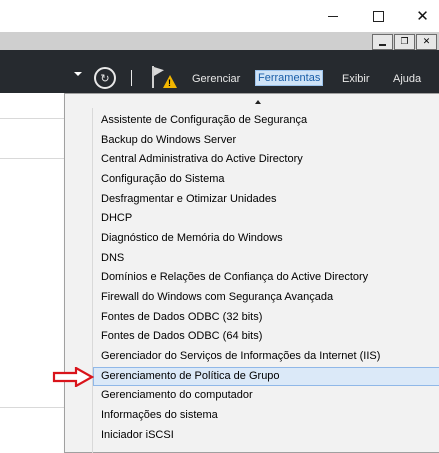 This screenshot has height=453, width=439. I want to click on inner-minimize-button, so click(382, 42).